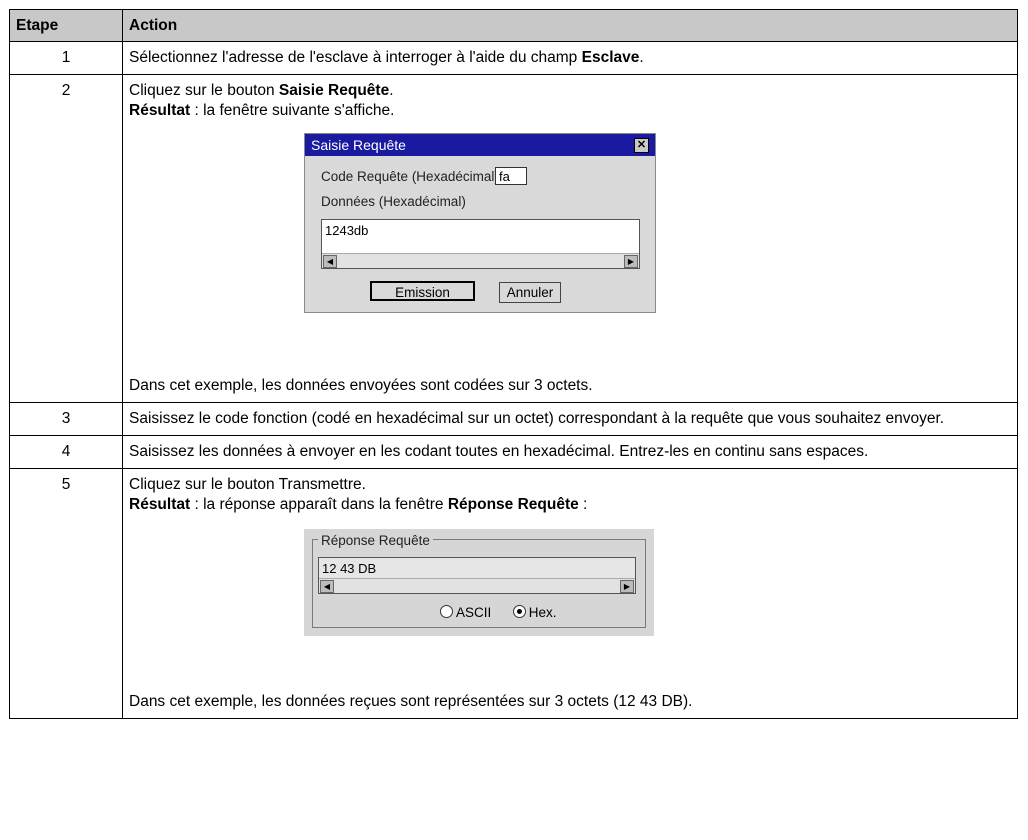 The height and width of the screenshot is (840, 1028). Describe the element at coordinates (66, 238) in the screenshot. I see `step-number: 2` at that location.